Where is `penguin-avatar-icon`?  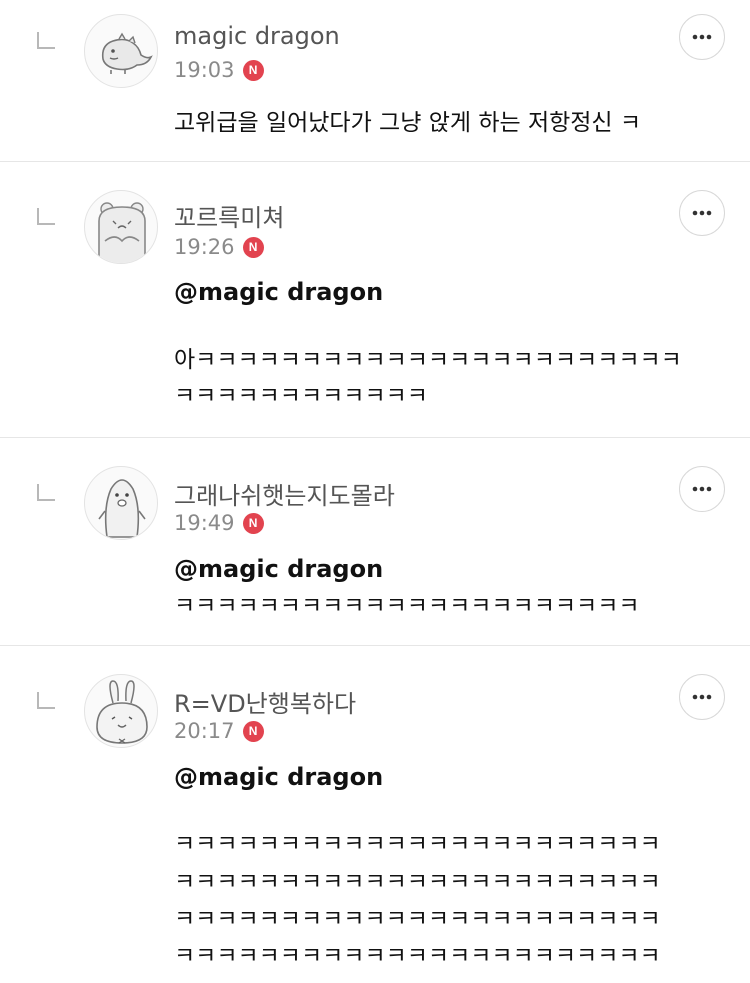
penguin-avatar-icon is located at coordinates (121, 503).